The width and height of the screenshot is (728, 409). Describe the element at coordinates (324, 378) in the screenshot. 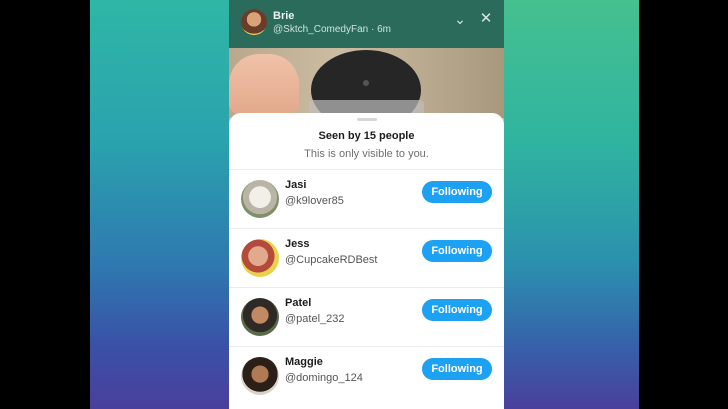

I see `viewer-handle: @domingo_124` at that location.